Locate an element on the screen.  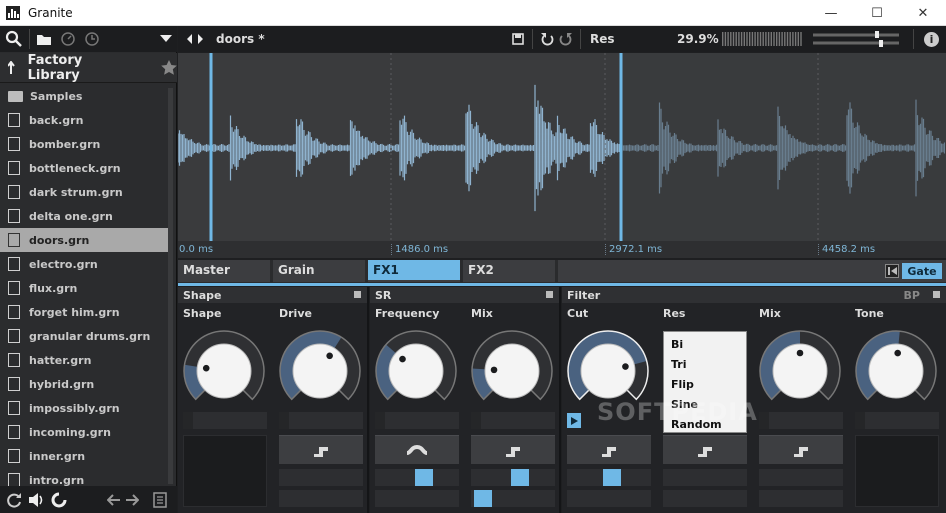
file-item: flux.grn is located at coordinates (85, 288).